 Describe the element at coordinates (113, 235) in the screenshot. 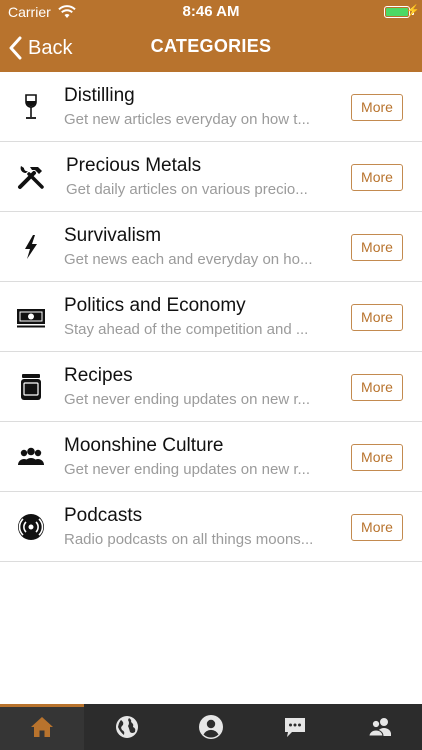

I see `category-title: Survivalism` at that location.